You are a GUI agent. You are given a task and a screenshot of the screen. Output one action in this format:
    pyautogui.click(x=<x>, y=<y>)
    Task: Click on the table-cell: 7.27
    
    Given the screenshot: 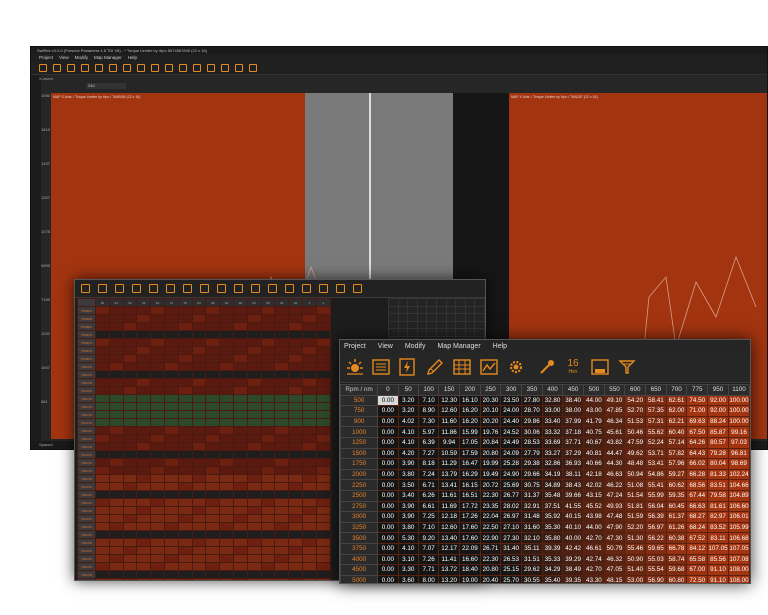 What is the action you would take?
    pyautogui.click(x=428, y=453)
    